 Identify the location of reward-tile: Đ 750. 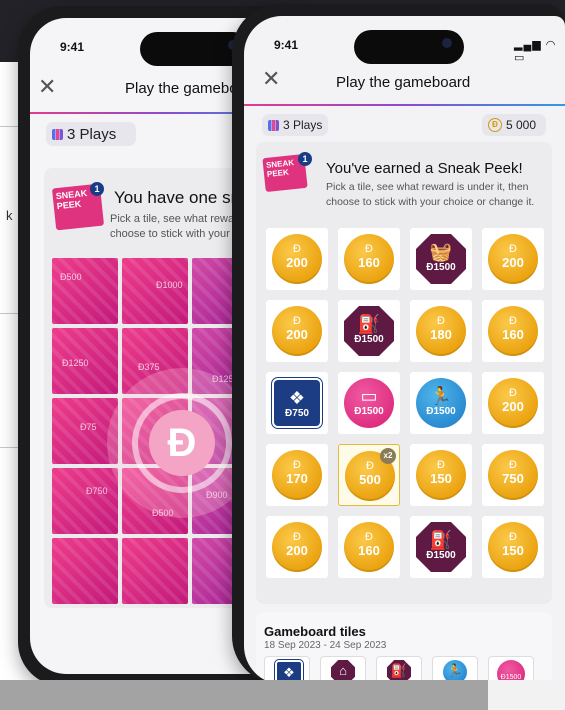
(513, 475).